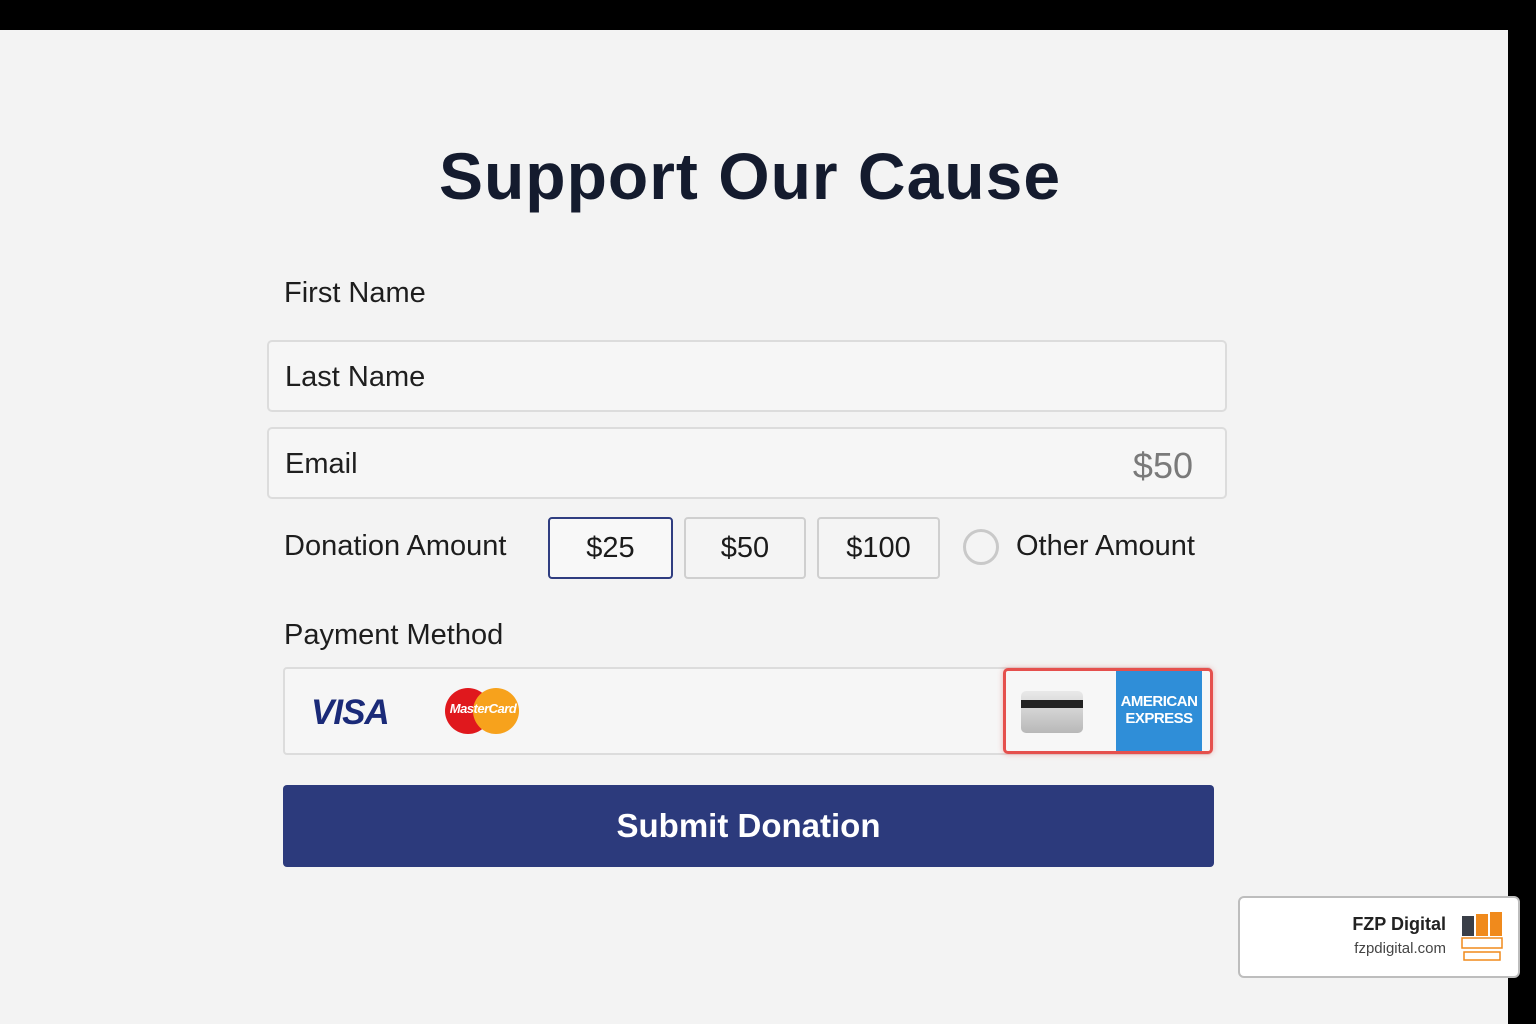 The width and height of the screenshot is (1536, 1024). I want to click on right-black-edge, so click(1522, 512).